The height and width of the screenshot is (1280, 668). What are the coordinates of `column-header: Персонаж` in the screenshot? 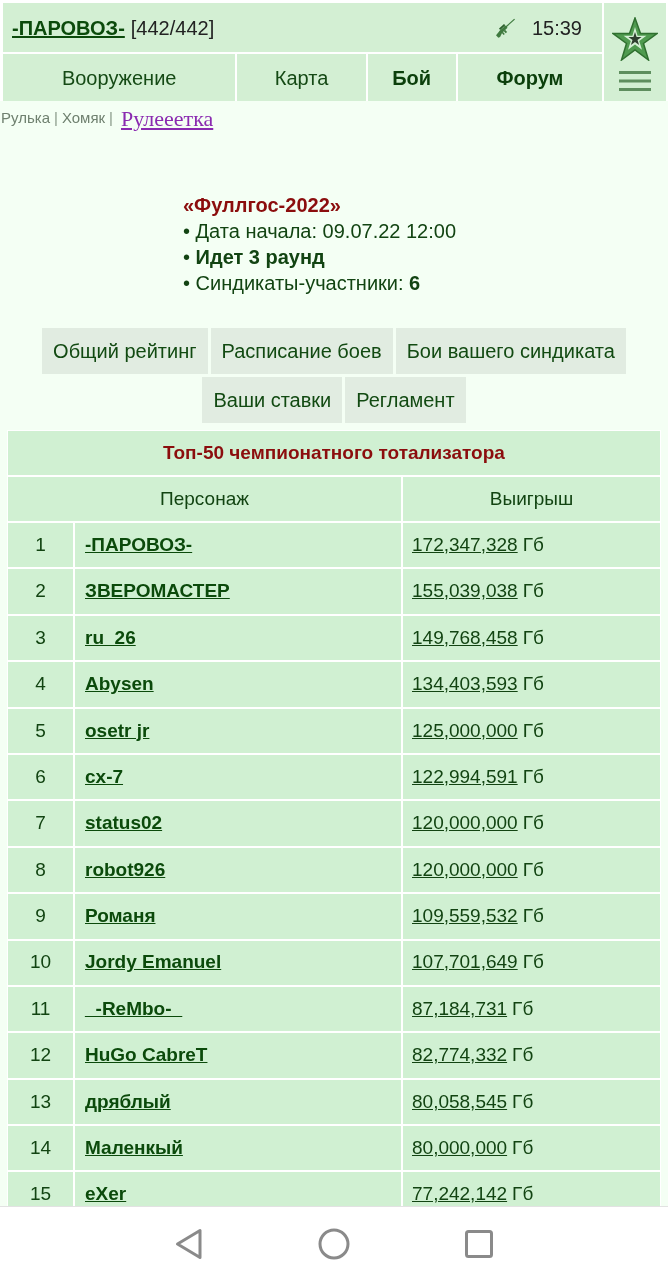 It's located at (204, 499).